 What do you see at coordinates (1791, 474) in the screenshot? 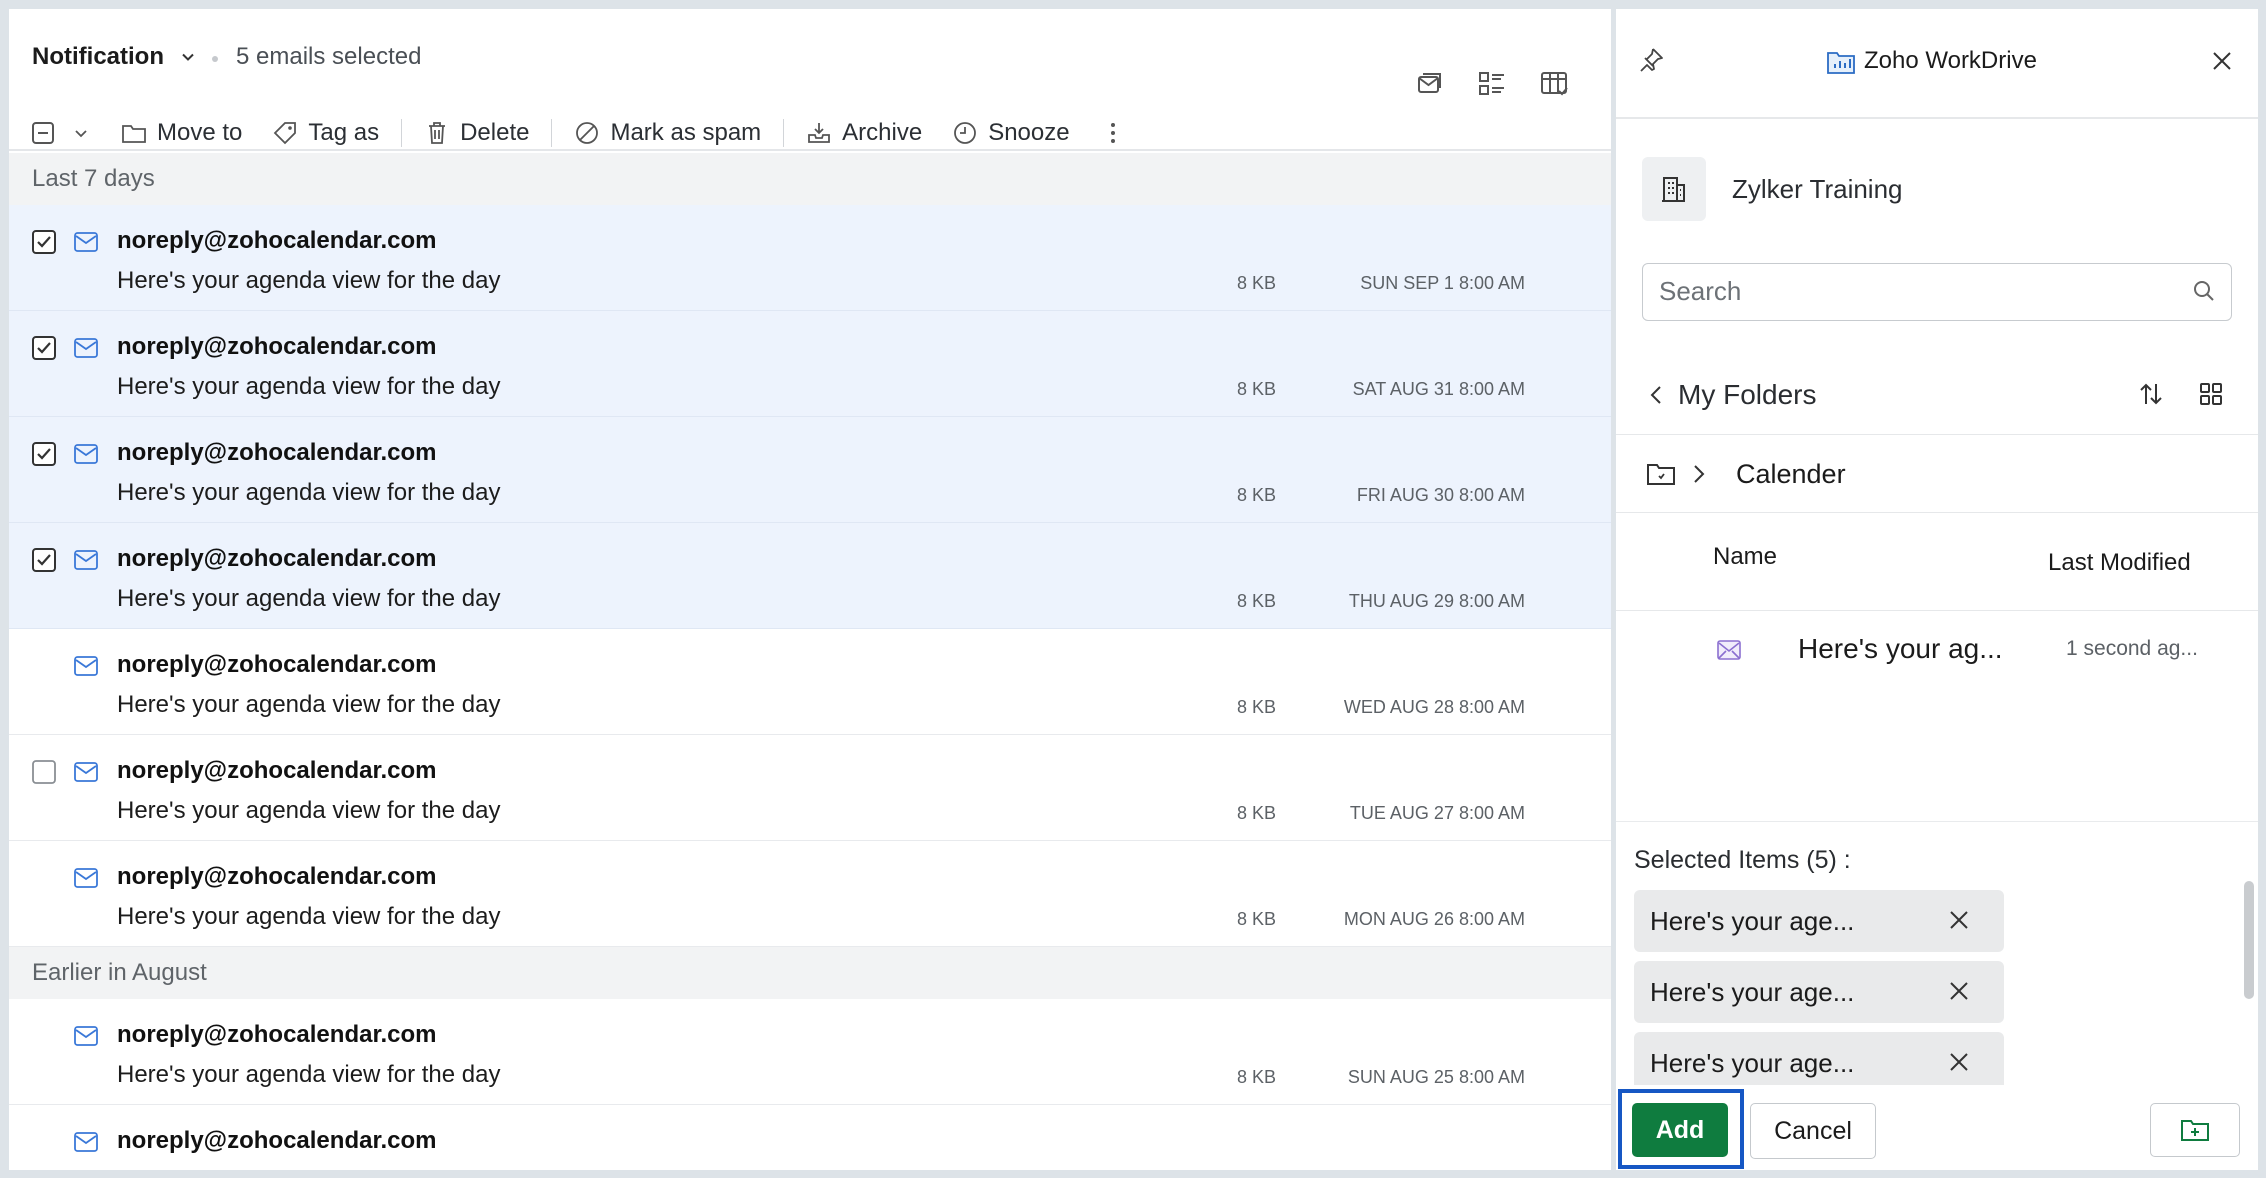
I see `current-folder: Calender` at bounding box center [1791, 474].